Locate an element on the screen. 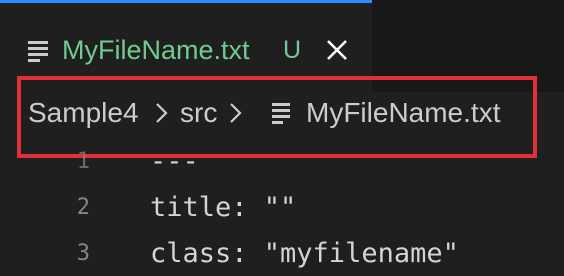  line-number: 1 is located at coordinates (83, 161).